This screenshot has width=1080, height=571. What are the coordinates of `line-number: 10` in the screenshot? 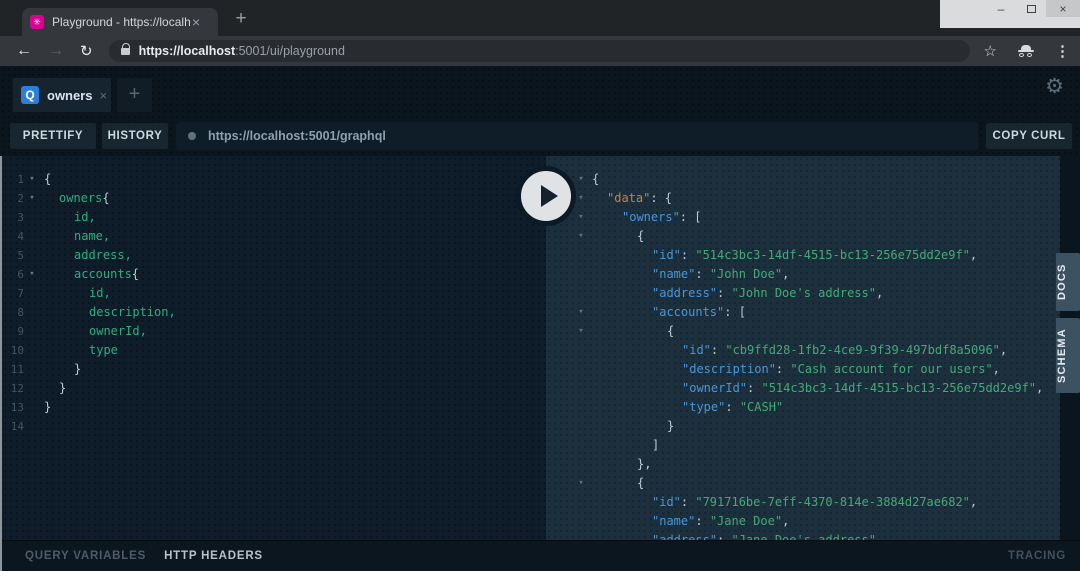 It's located at (17, 350).